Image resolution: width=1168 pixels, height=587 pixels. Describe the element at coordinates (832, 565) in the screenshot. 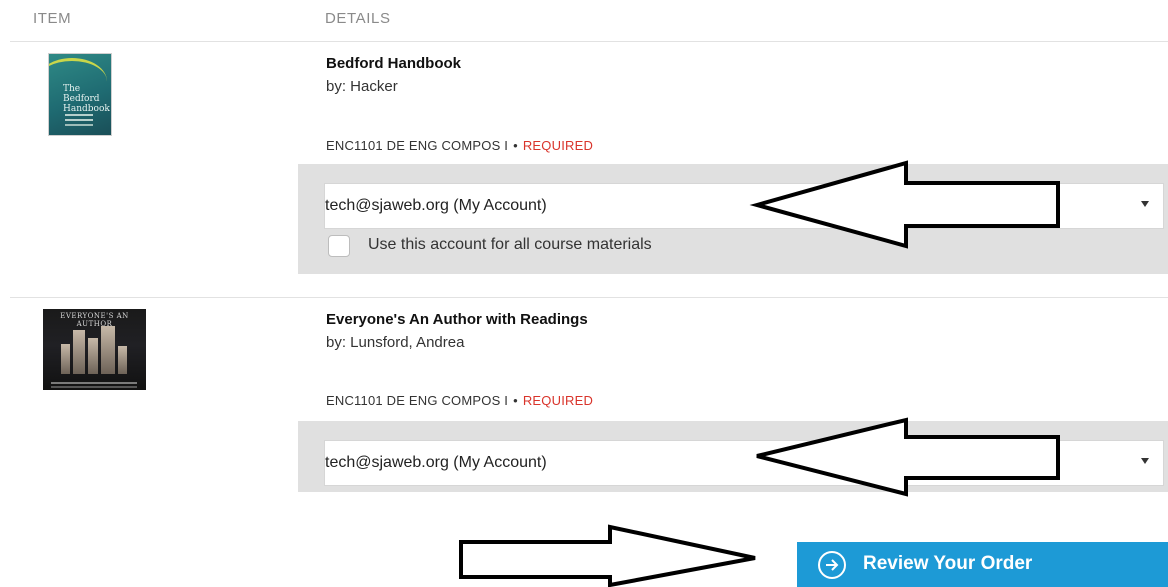

I see `arrow-right-circle-icon` at that location.